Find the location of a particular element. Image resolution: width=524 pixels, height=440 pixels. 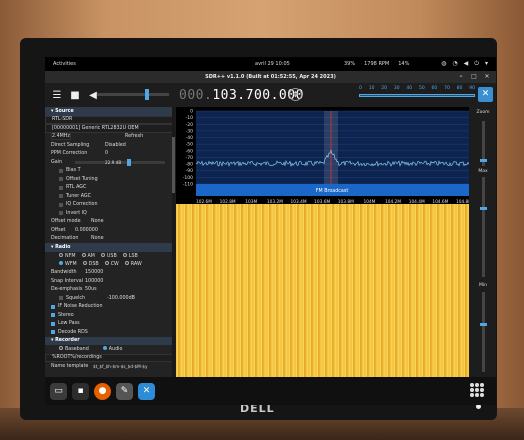

maximize-icon: □ is located at coordinates (474, 76).